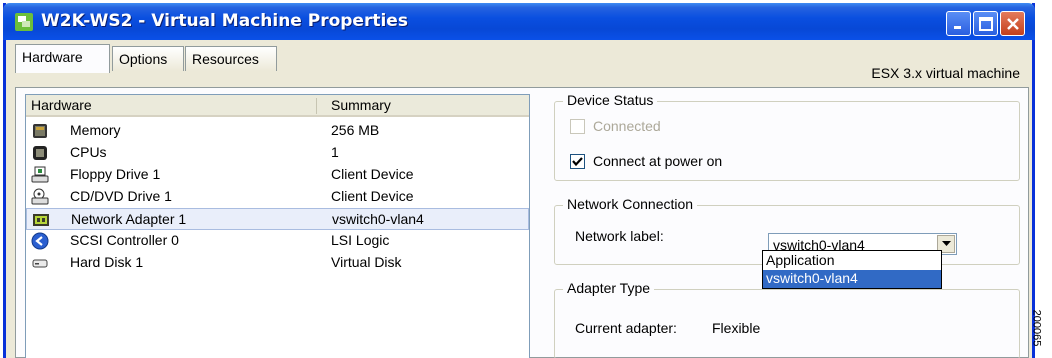 The width and height of the screenshot is (1052, 358). I want to click on hardware-item-name: Network Adapter 1, so click(129, 219).